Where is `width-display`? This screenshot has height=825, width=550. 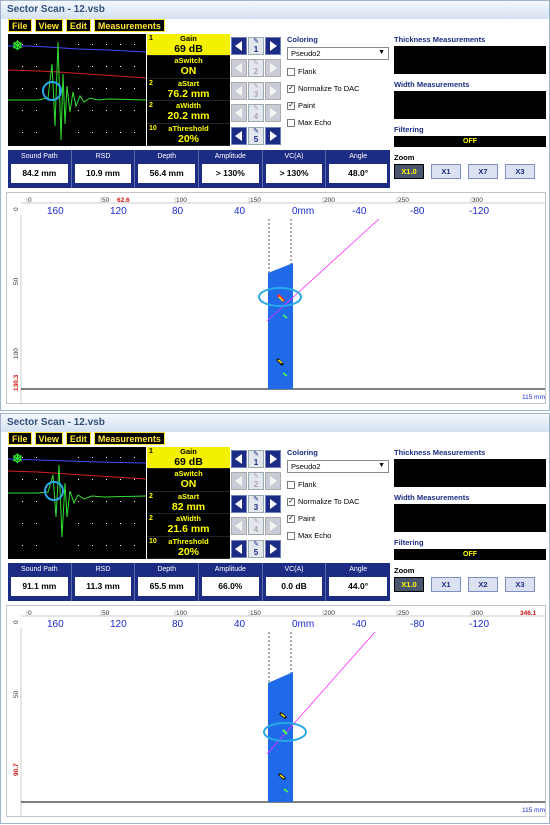
width-display is located at coordinates (470, 518).